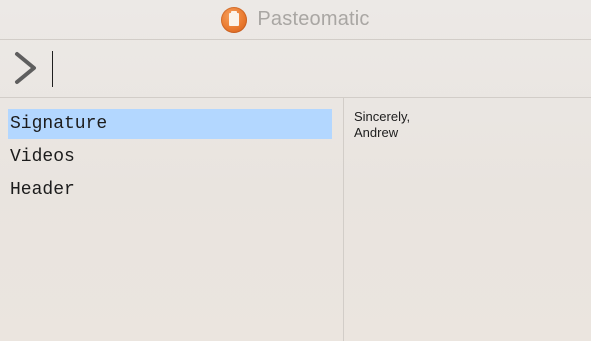 The image size is (591, 341). Describe the element at coordinates (170, 190) in the screenshot. I see `snippet-item-header: Header` at that location.